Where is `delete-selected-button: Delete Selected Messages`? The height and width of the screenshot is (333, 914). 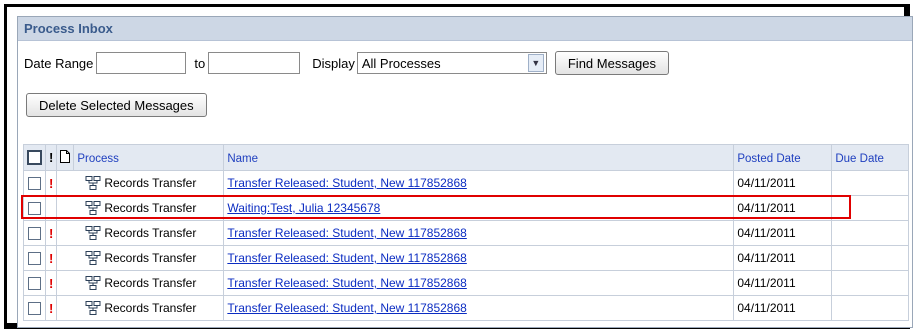 delete-selected-button: Delete Selected Messages is located at coordinates (116, 105).